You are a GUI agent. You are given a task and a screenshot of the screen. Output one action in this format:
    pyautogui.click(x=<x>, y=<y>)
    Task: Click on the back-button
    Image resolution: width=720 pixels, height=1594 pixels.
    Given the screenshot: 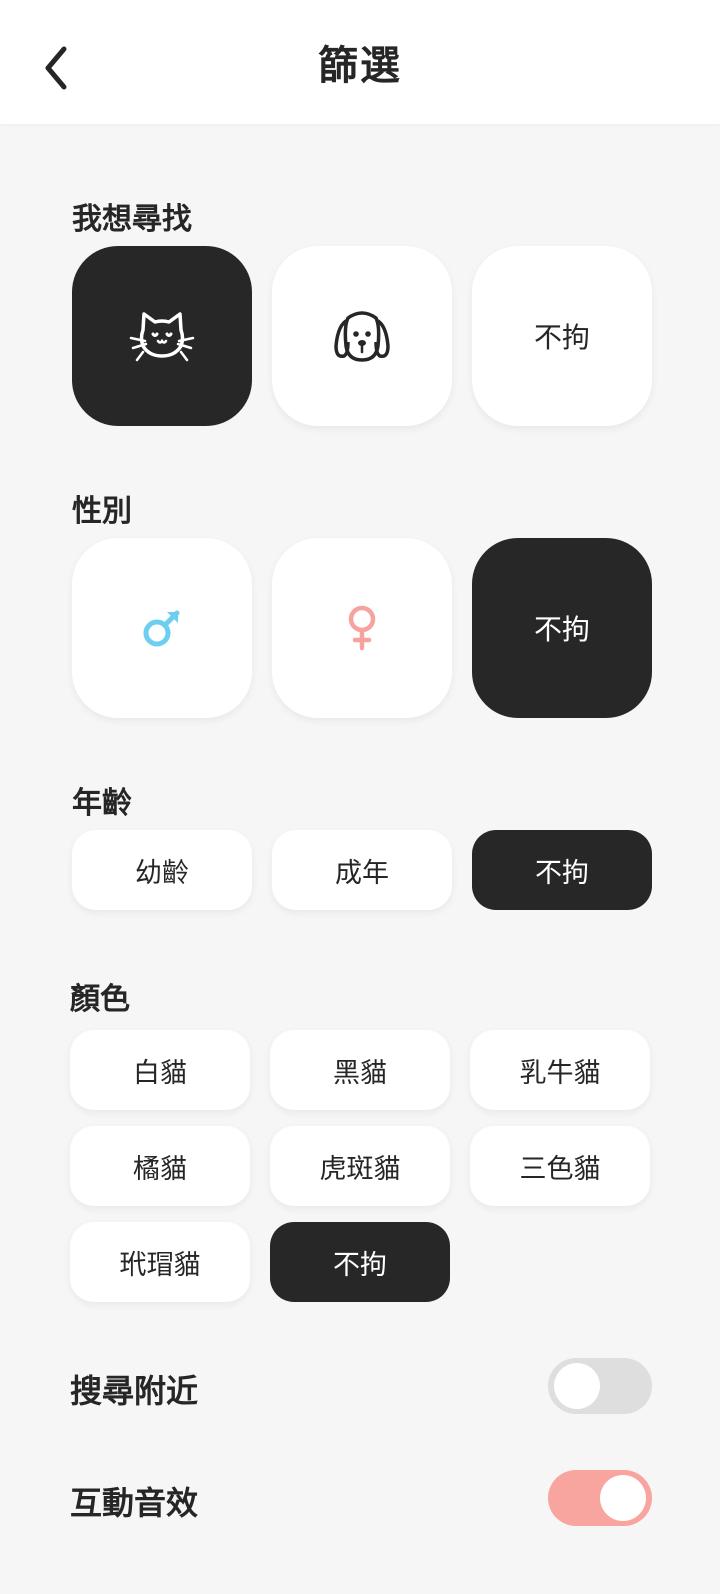 What is the action you would take?
    pyautogui.click(x=56, y=68)
    